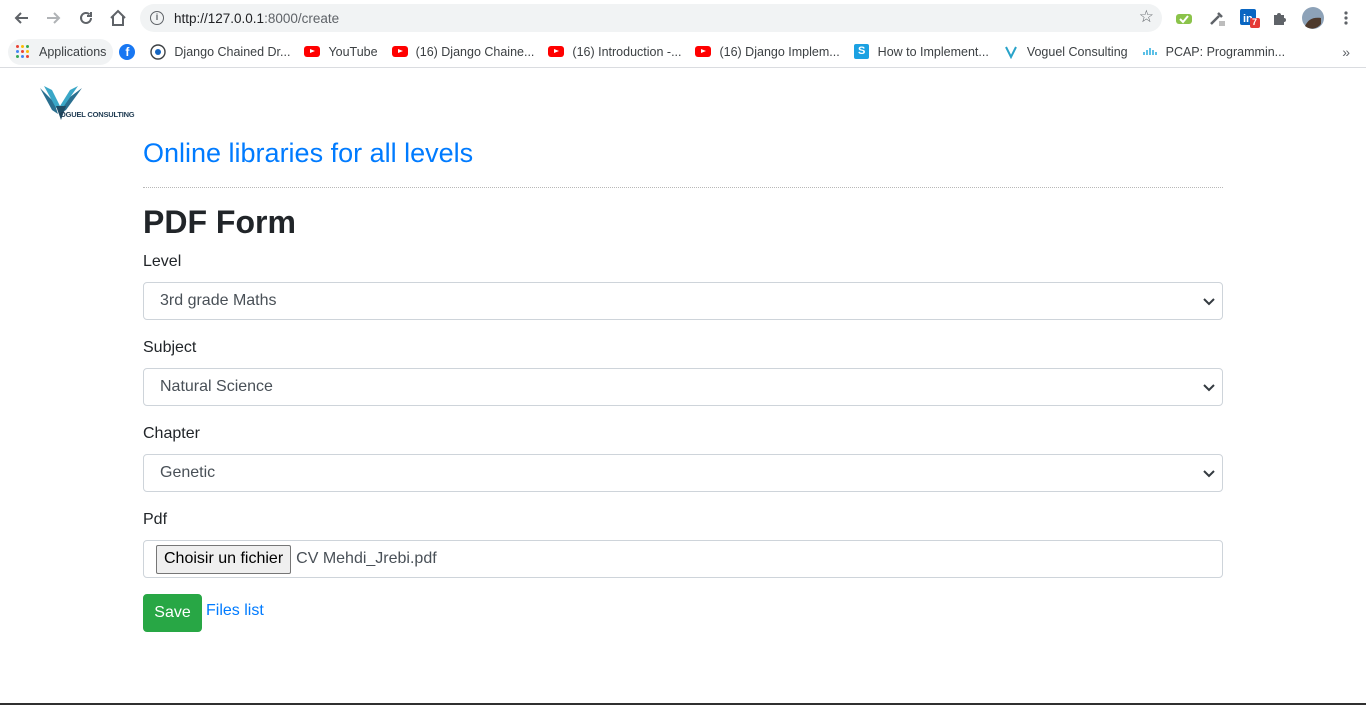  I want to click on bookmark-facebook: f, so click(128, 52).